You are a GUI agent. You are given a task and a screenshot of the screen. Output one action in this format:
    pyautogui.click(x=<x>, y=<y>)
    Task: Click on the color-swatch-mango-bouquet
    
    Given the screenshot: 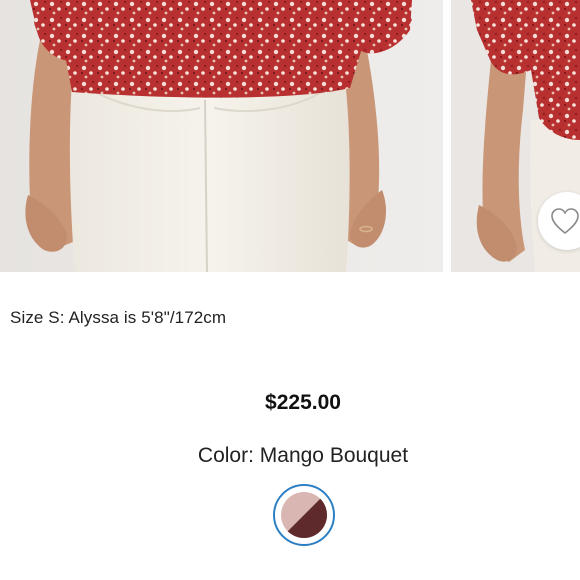 What is the action you would take?
    pyautogui.click(x=304, y=515)
    